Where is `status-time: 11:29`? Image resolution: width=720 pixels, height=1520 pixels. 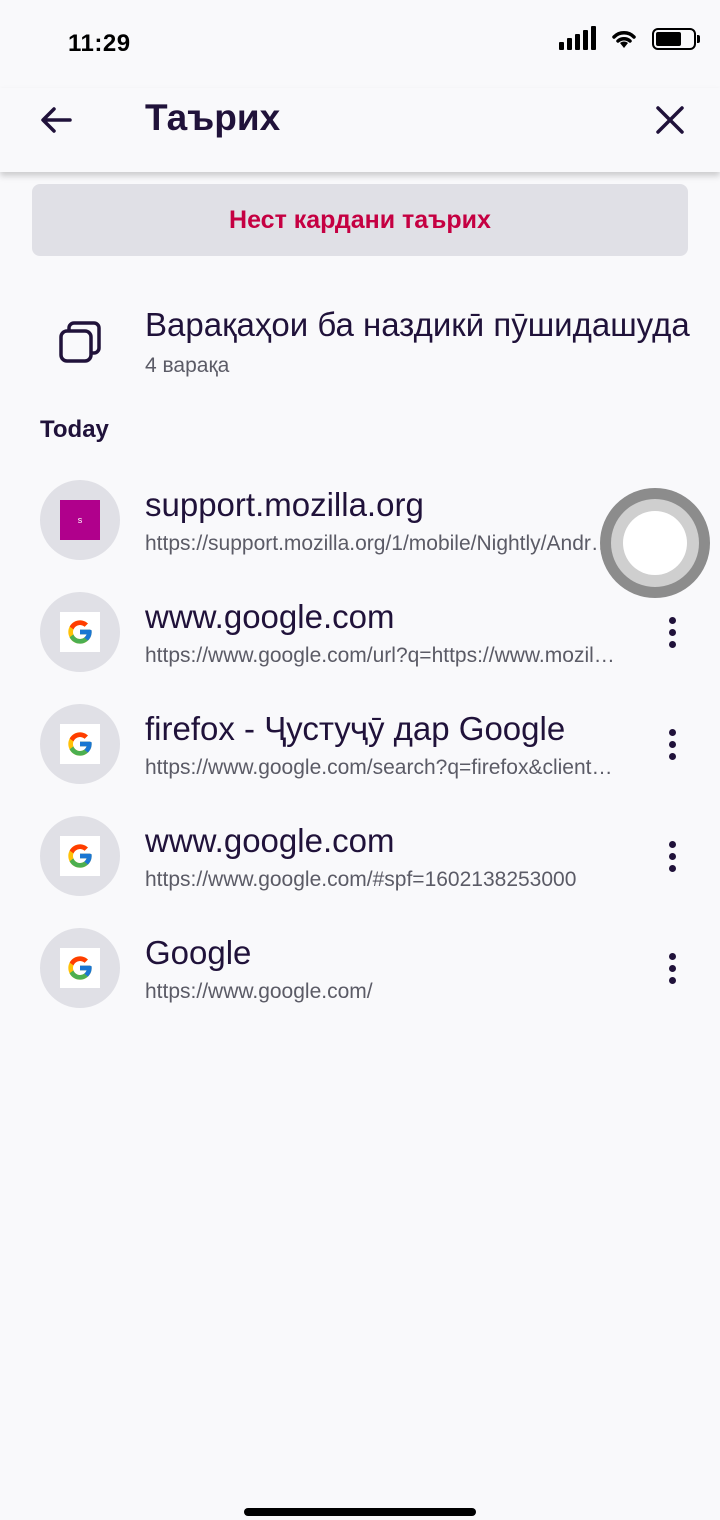
status-time: 11:29 is located at coordinates (99, 43).